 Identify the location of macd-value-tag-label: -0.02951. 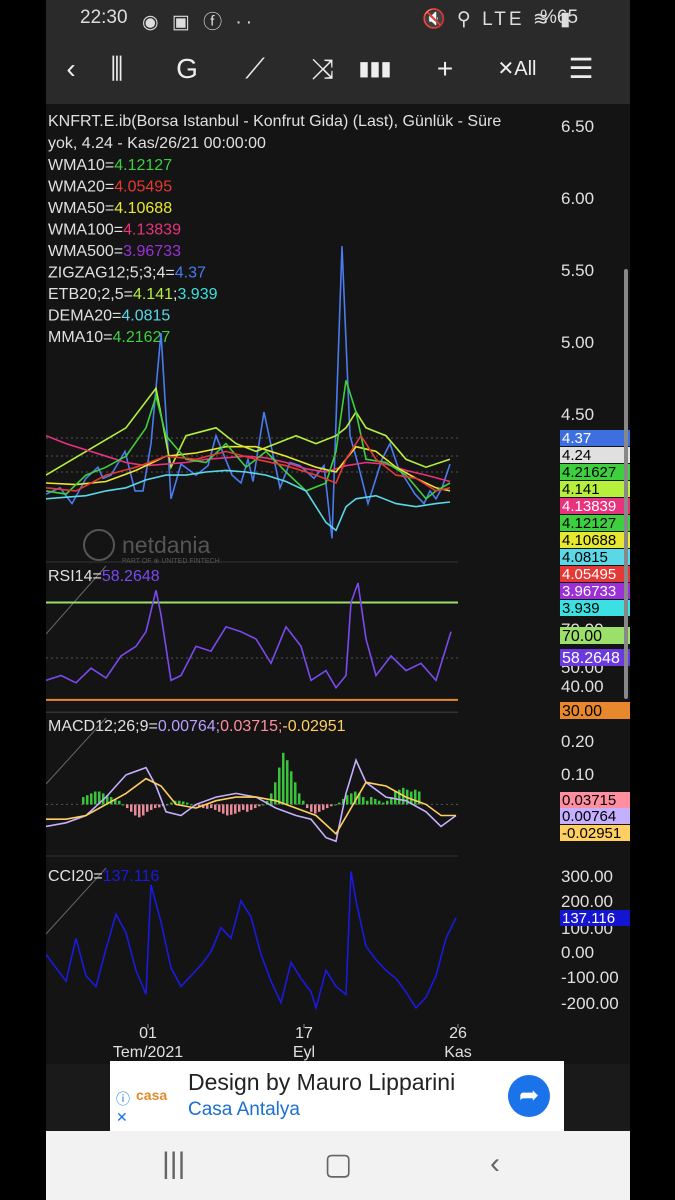
(591, 833).